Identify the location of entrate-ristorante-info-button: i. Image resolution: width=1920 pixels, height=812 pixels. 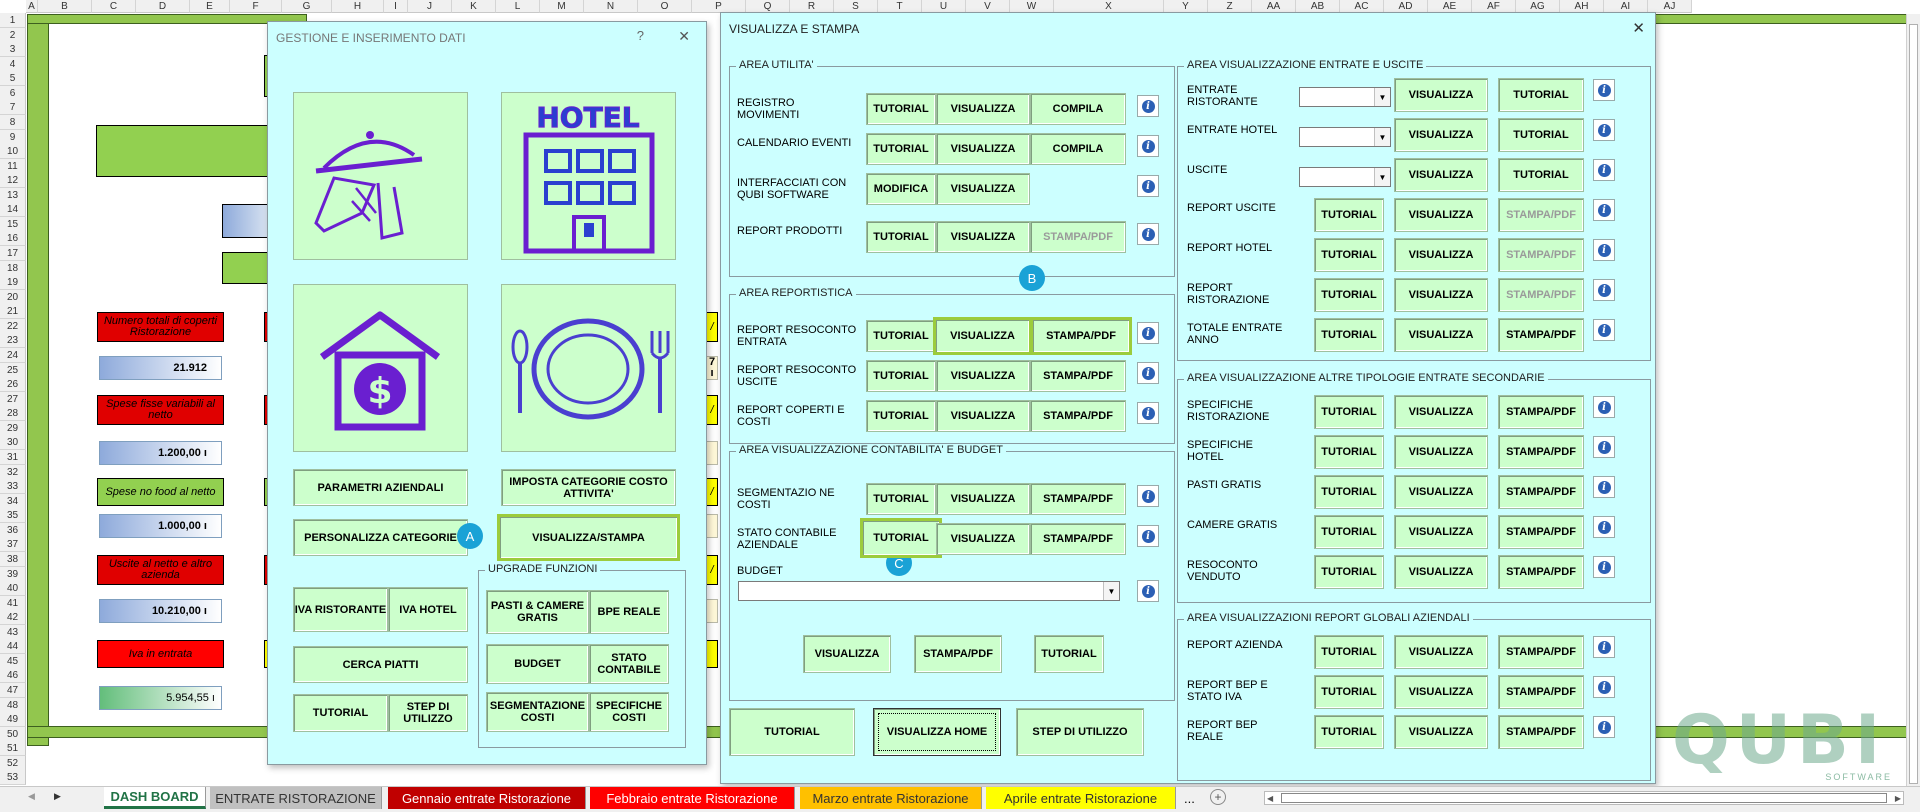
(1604, 90).